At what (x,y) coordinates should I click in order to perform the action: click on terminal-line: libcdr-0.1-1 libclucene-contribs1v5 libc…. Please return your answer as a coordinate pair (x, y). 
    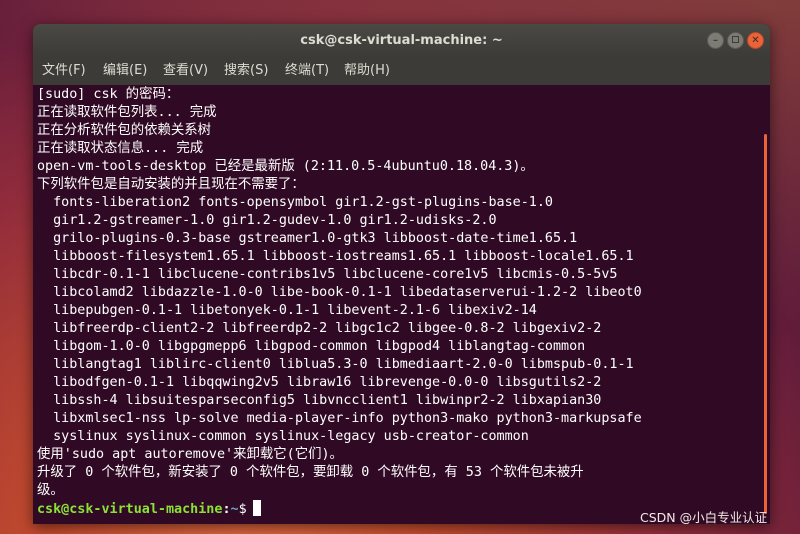
    Looking at the image, I should click on (327, 274).